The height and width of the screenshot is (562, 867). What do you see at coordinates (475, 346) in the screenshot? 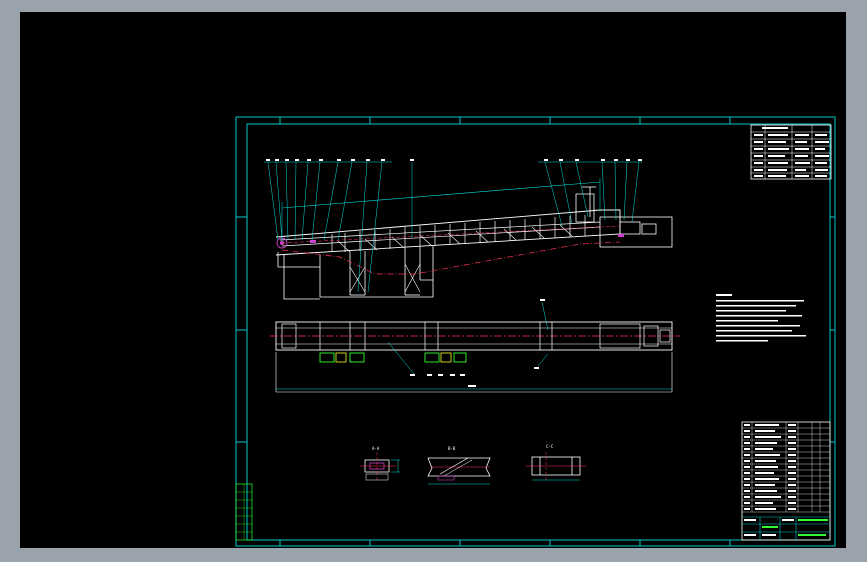
I see `plan-view` at bounding box center [475, 346].